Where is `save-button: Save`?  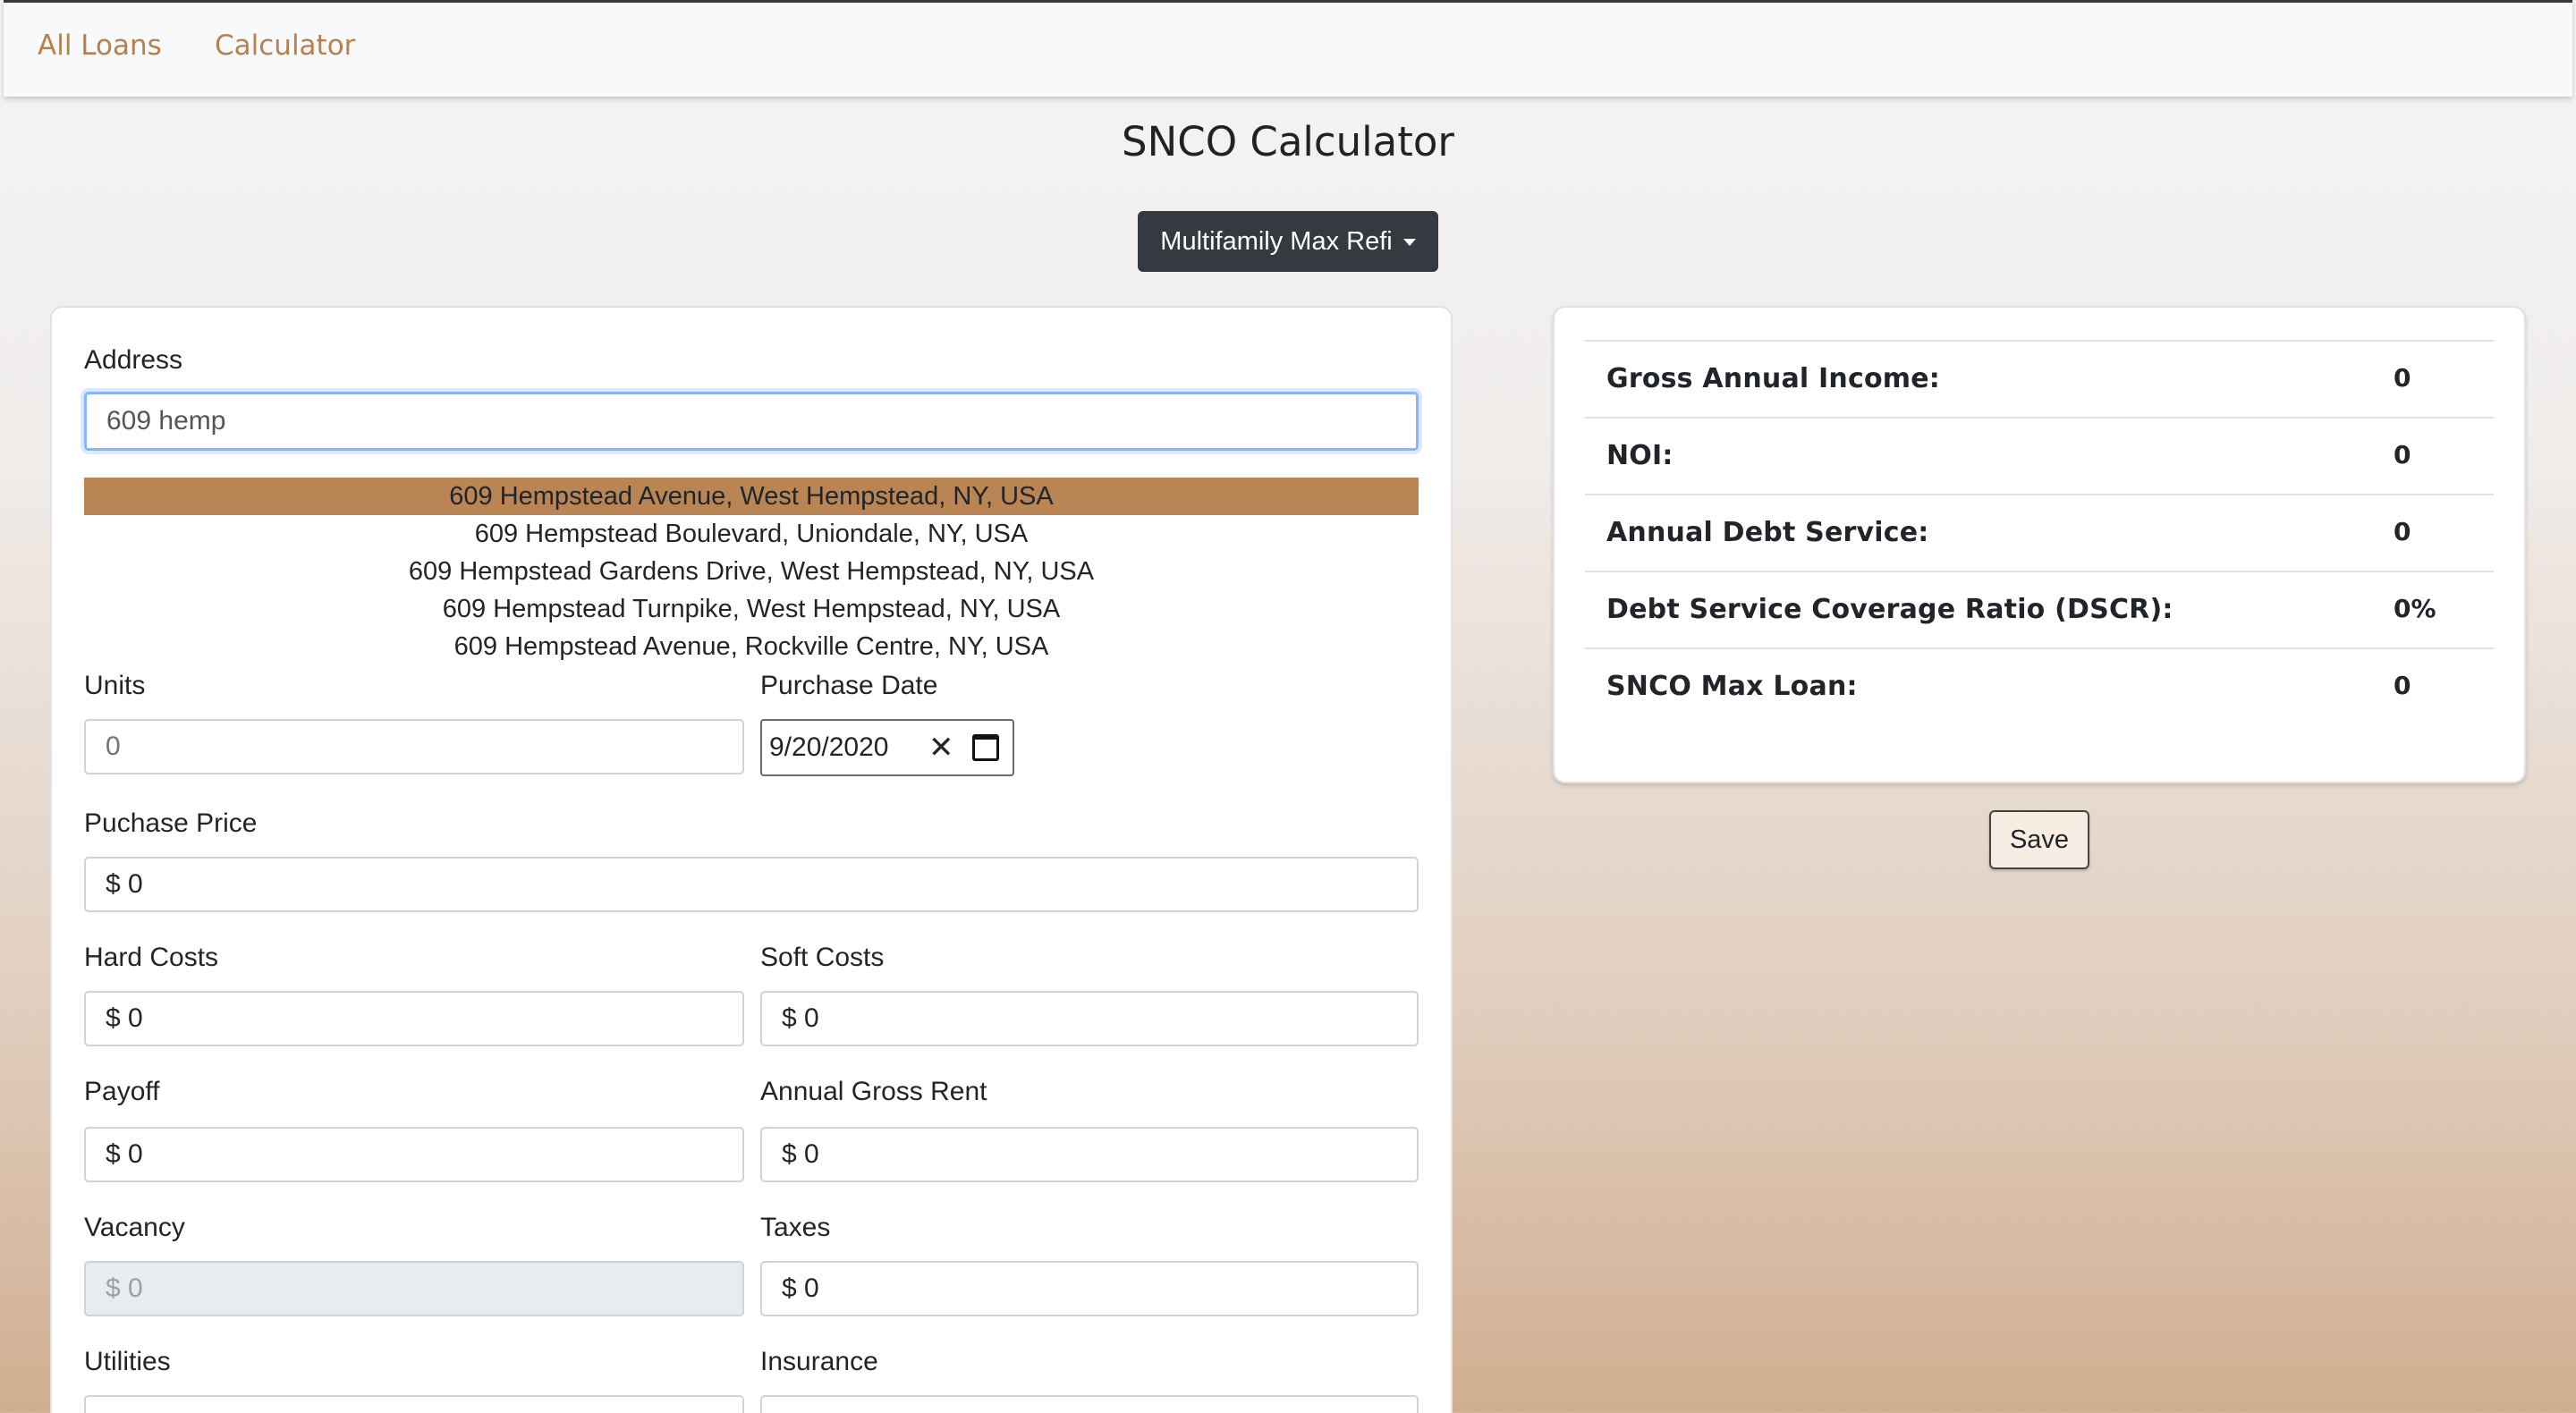
save-button: Save is located at coordinates (2039, 839).